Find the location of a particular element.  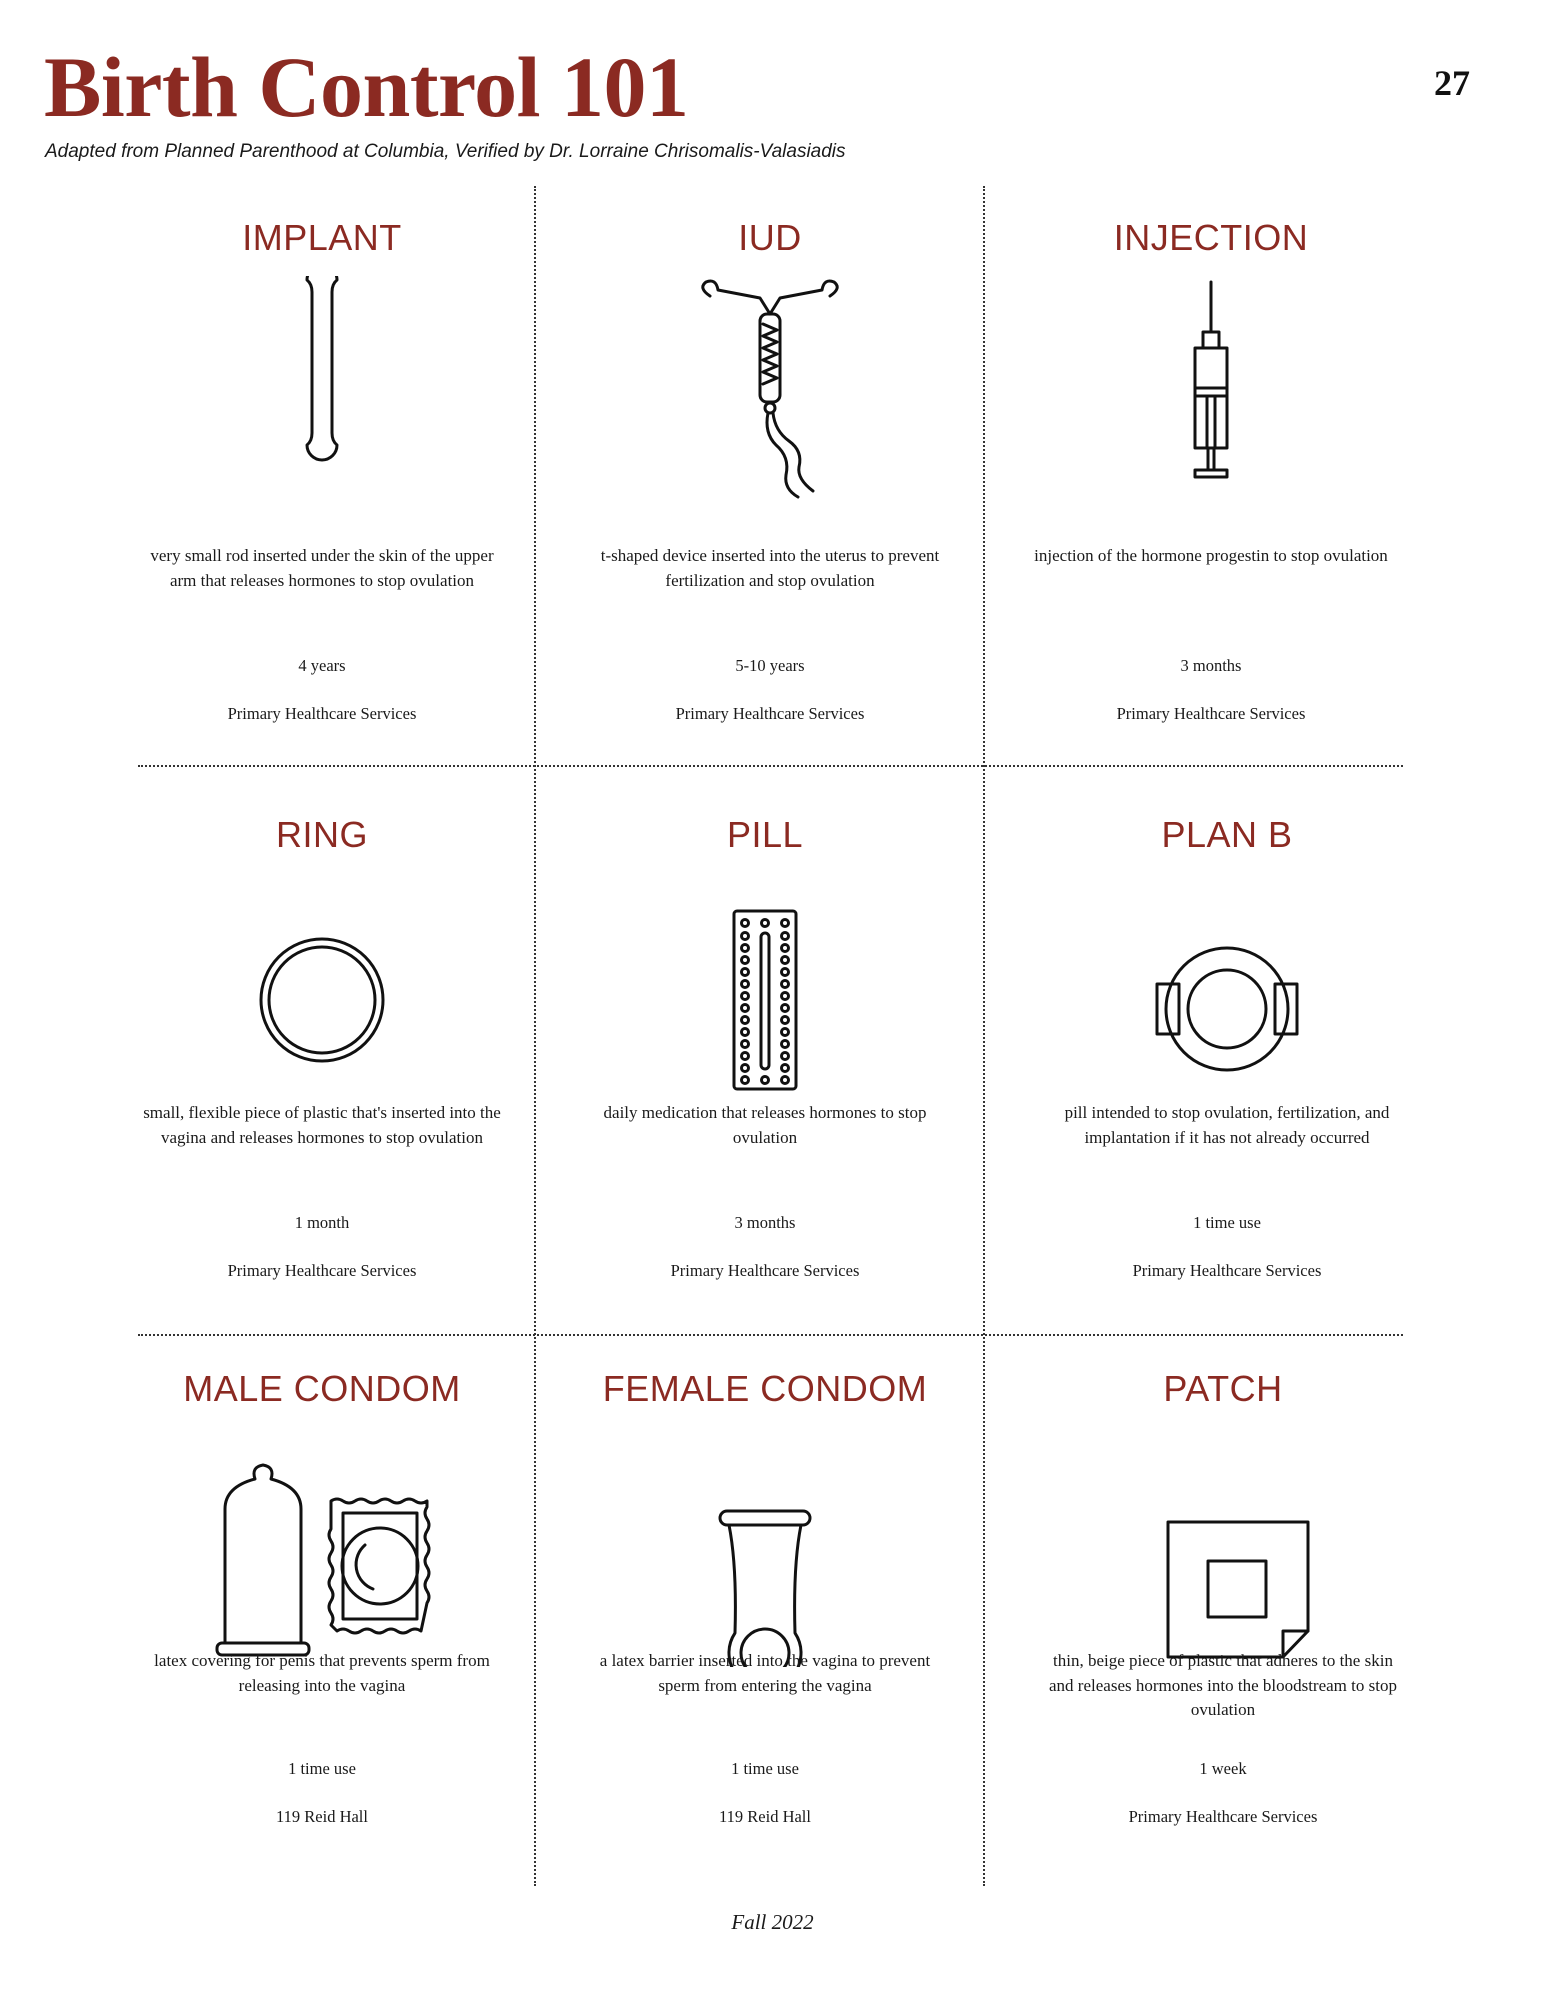

page-title: Birth Control 101 is located at coordinates (366, 87).